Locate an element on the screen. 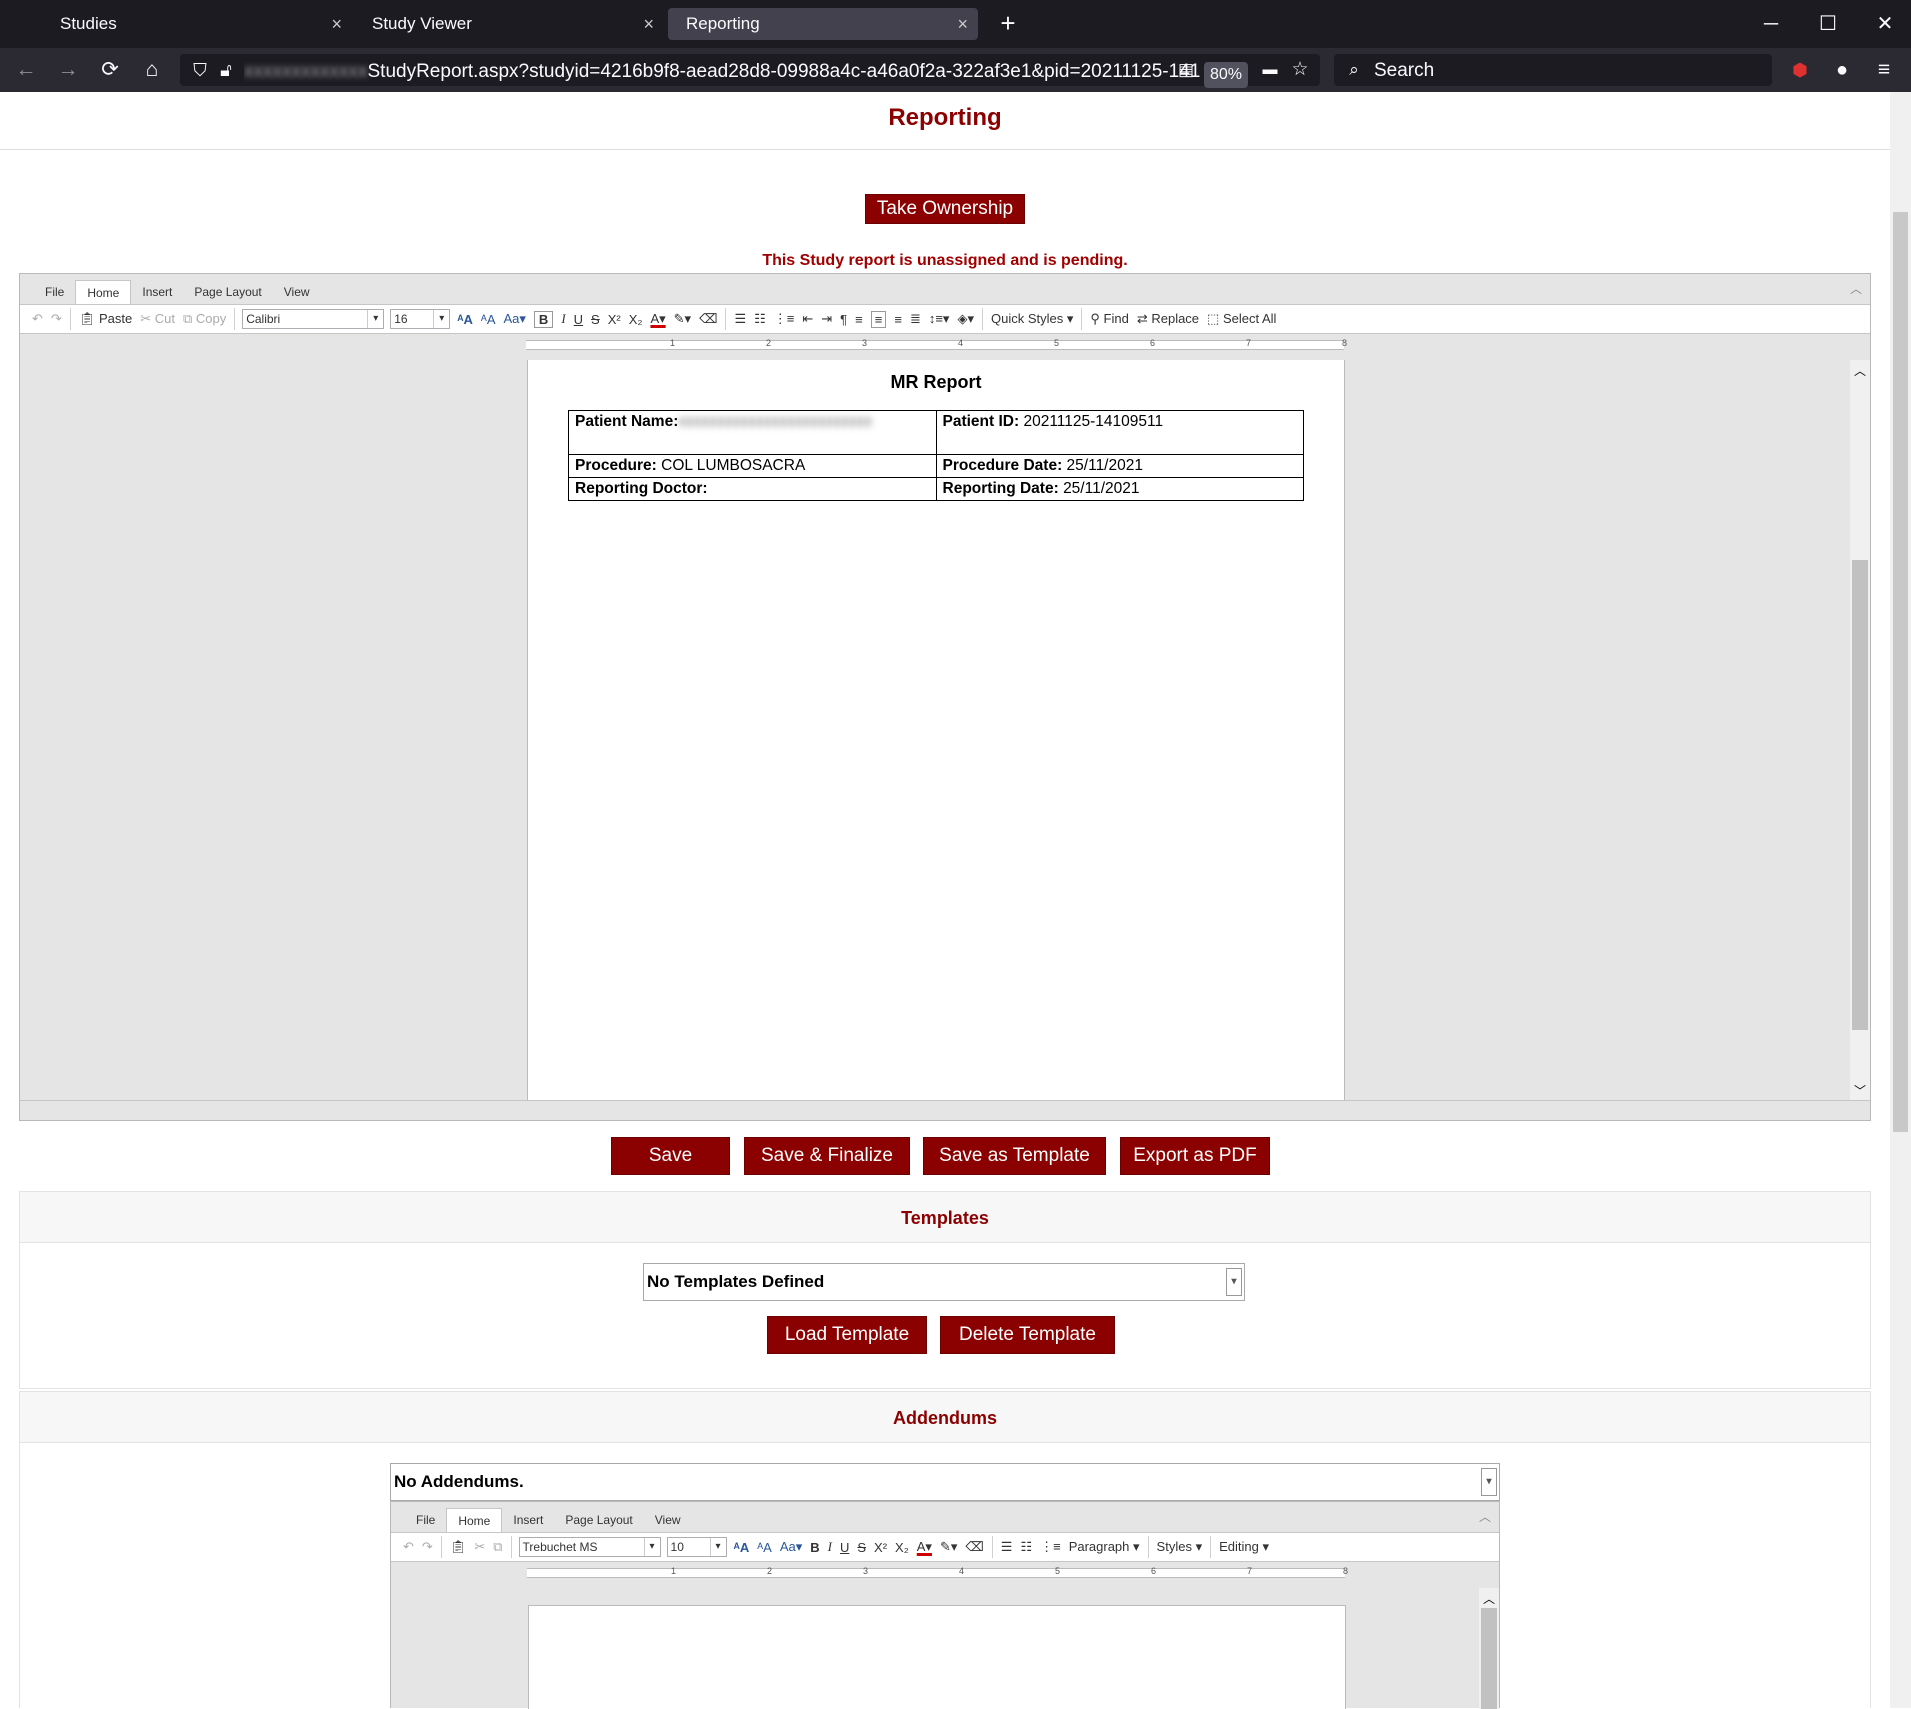 Image resolution: width=1911 pixels, height=1709 pixels. addendum-scroll-thumb is located at coordinates (1489, 1658).